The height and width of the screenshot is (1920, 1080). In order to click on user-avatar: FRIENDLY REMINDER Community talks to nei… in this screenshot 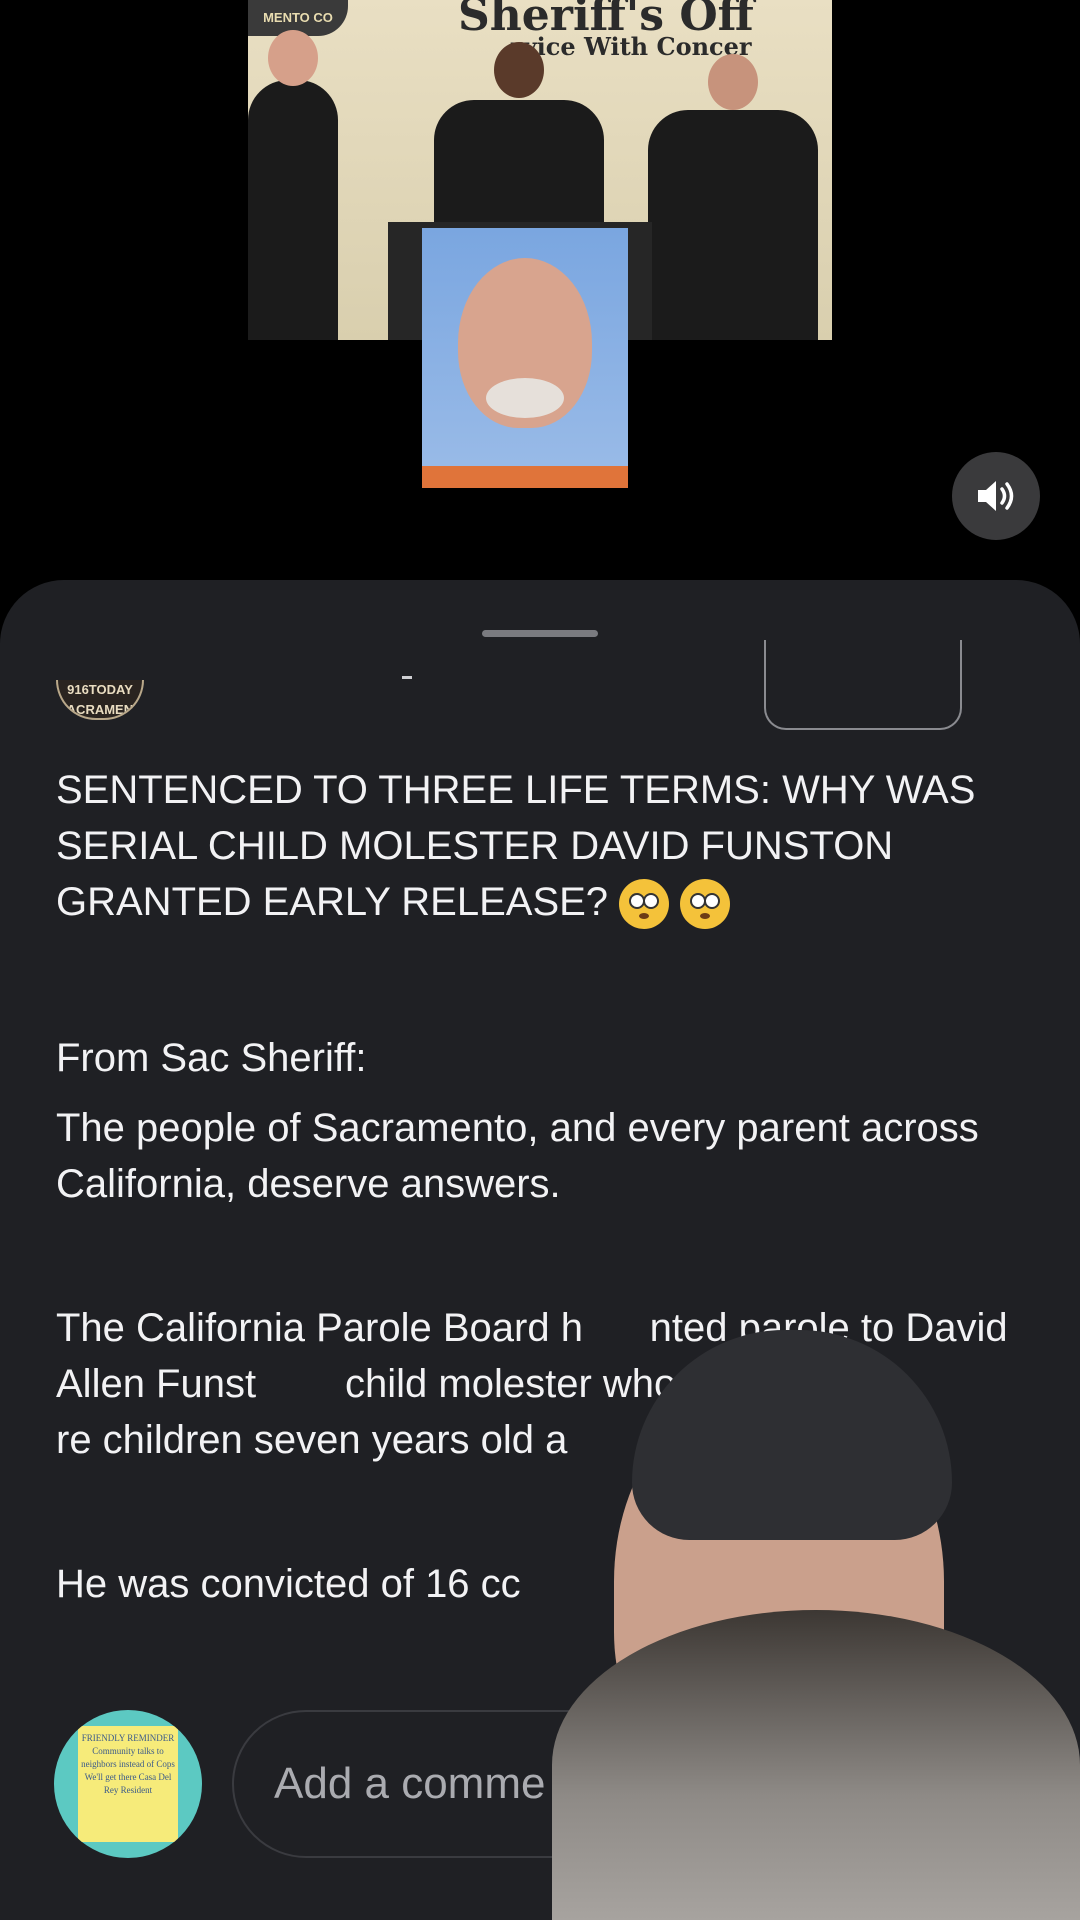, I will do `click(128, 1784)`.